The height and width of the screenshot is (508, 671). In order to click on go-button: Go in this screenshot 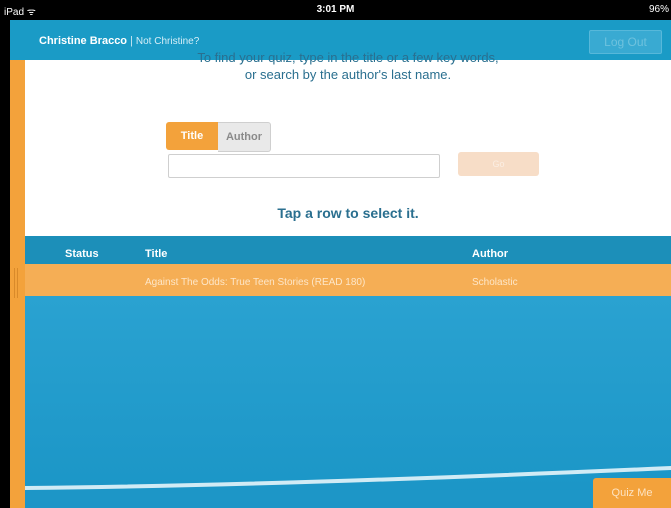, I will do `click(498, 164)`.